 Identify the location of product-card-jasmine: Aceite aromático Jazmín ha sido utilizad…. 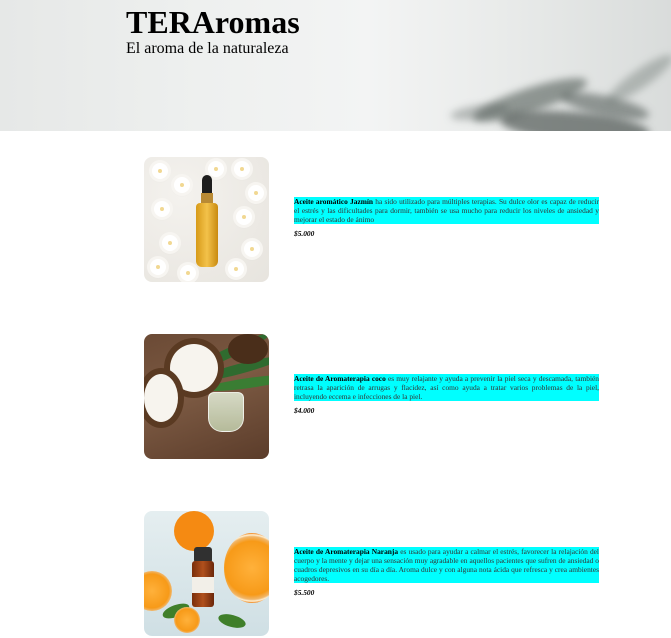
(371, 219).